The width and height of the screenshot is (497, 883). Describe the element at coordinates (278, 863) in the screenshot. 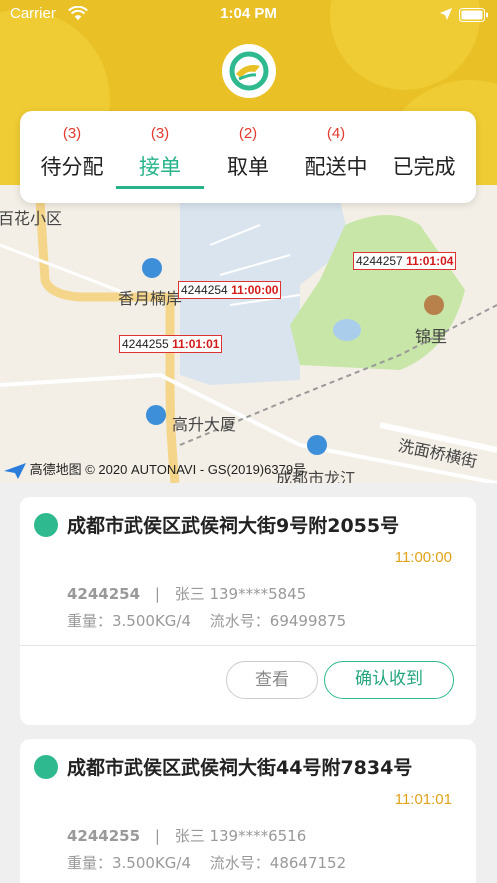

I see `order-serial: 流水号：48647152` at that location.